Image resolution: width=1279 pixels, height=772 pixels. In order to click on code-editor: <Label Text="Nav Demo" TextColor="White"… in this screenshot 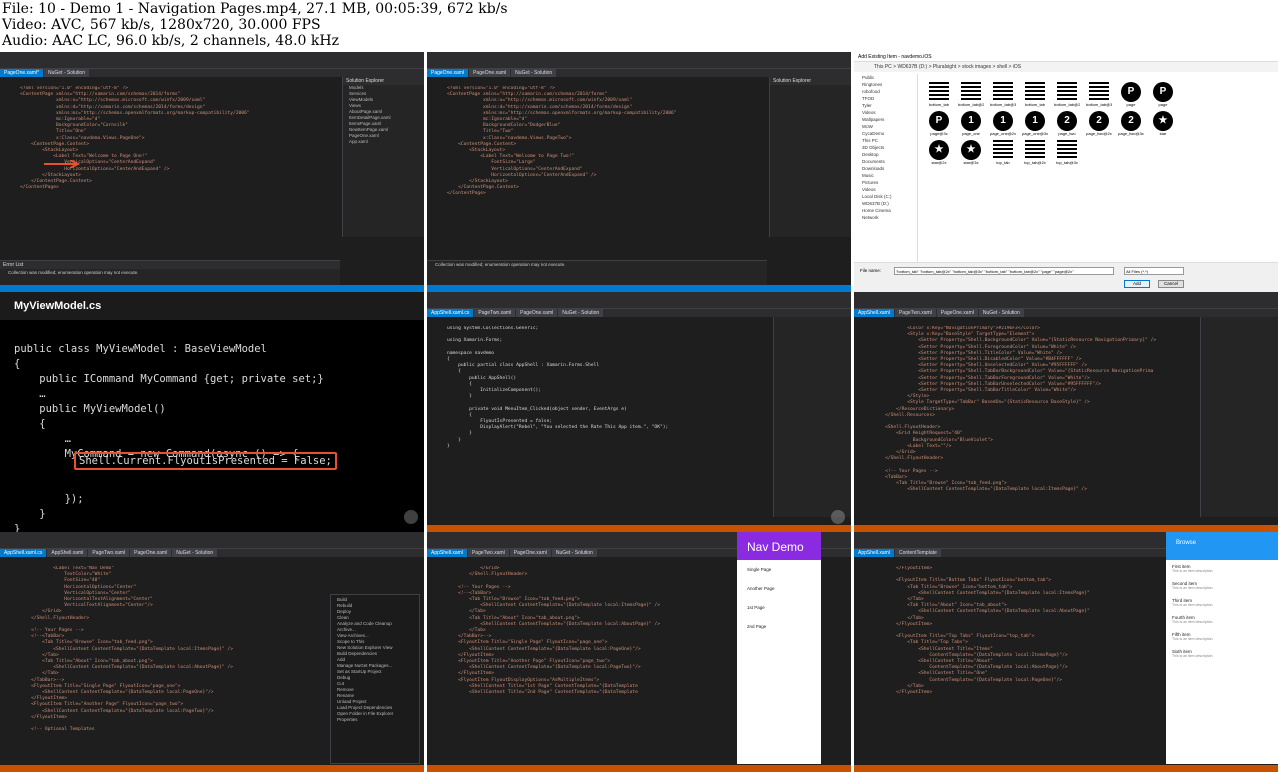, I will do `click(165, 664)`.